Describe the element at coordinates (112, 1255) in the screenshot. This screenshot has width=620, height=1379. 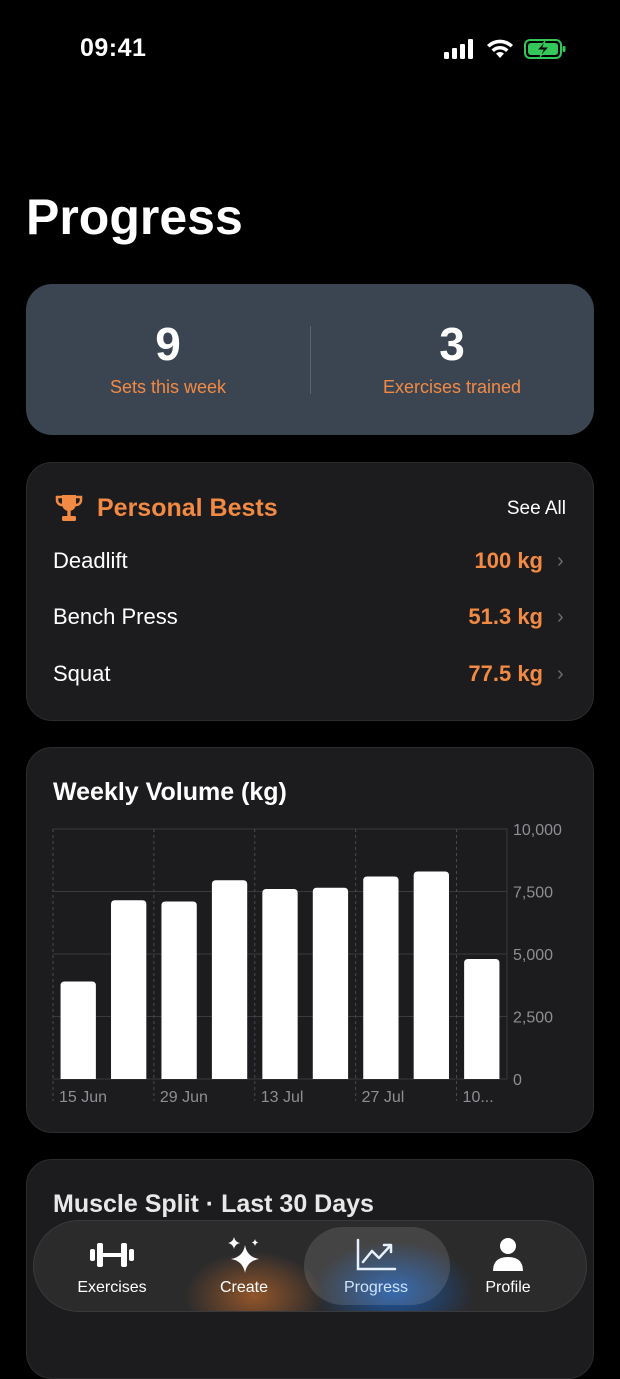
I see `dumbbell-icon` at that location.